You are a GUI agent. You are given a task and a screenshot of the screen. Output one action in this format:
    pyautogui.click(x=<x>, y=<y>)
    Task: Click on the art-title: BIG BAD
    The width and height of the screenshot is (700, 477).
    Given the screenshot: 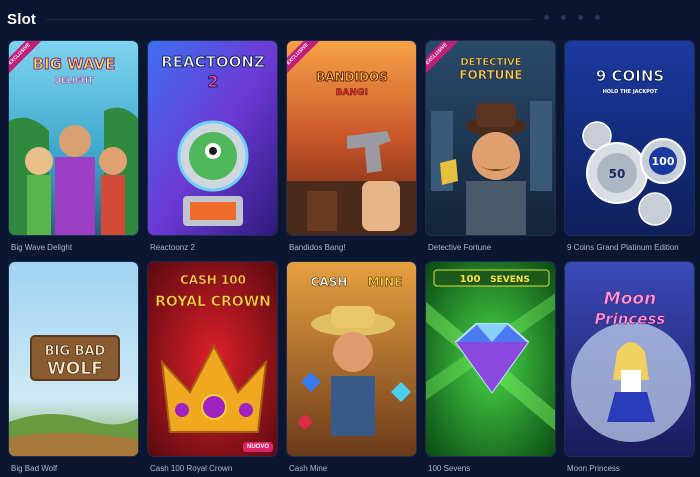 What is the action you would take?
    pyautogui.click(x=75, y=351)
    